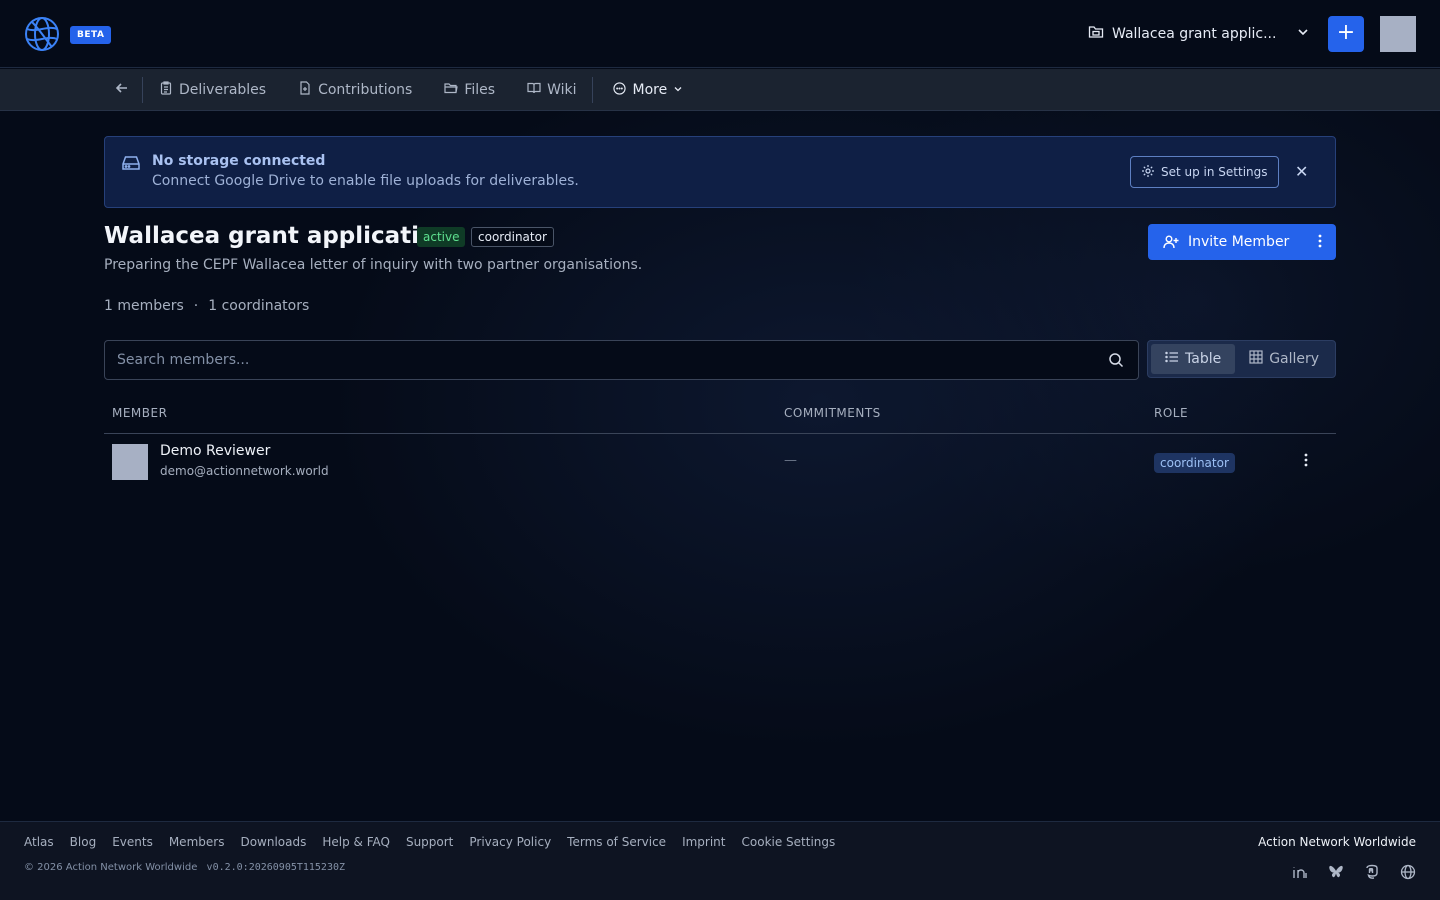 The width and height of the screenshot is (1440, 900). I want to click on table-header: MEMBER COMMITMENTS ROLE, so click(720, 415).